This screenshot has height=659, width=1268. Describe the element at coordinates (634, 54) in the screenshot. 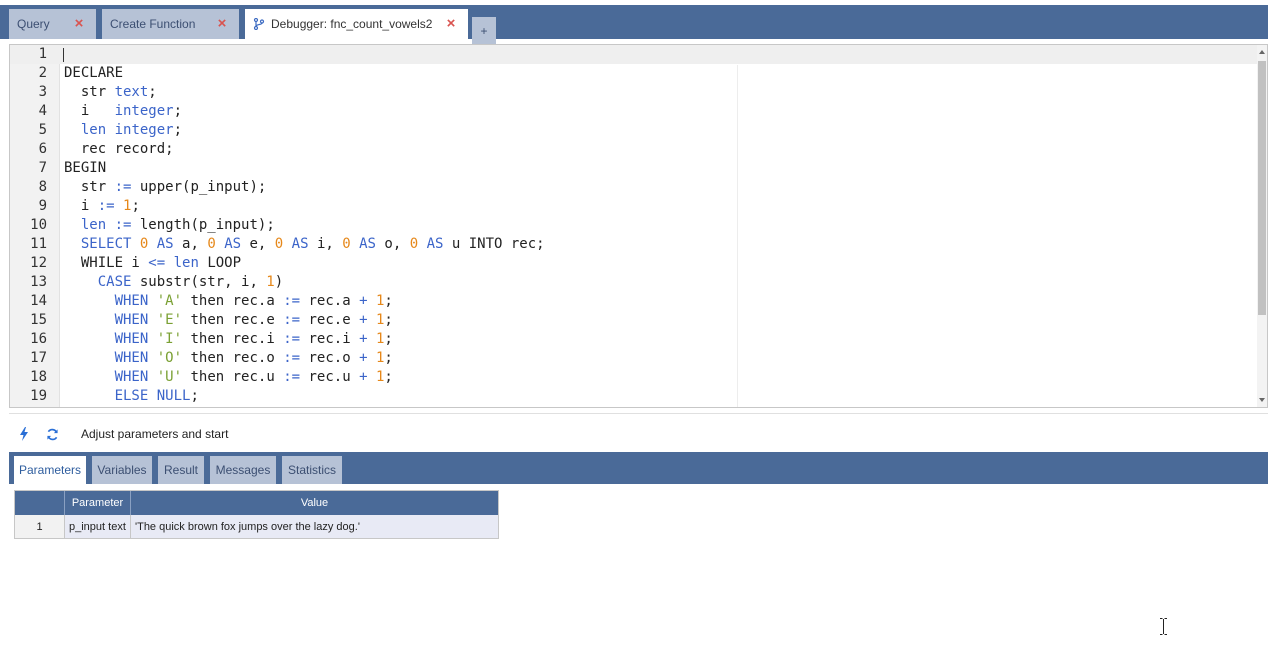

I see `code-line: 1` at that location.